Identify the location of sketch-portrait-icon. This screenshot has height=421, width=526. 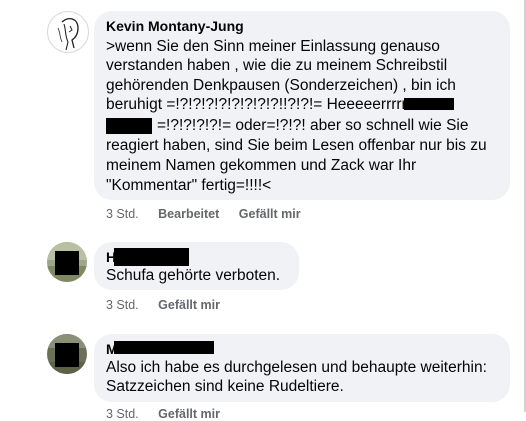
(68, 34).